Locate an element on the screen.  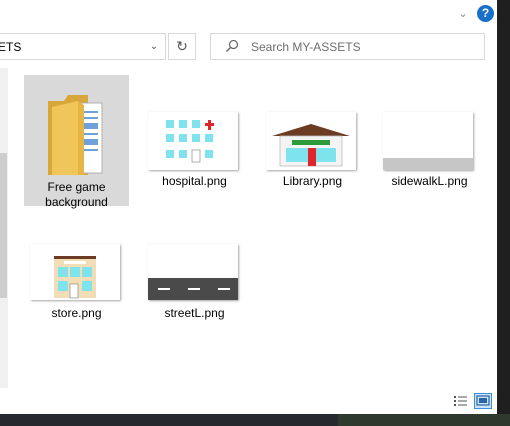
search-icon is located at coordinates (232, 45).